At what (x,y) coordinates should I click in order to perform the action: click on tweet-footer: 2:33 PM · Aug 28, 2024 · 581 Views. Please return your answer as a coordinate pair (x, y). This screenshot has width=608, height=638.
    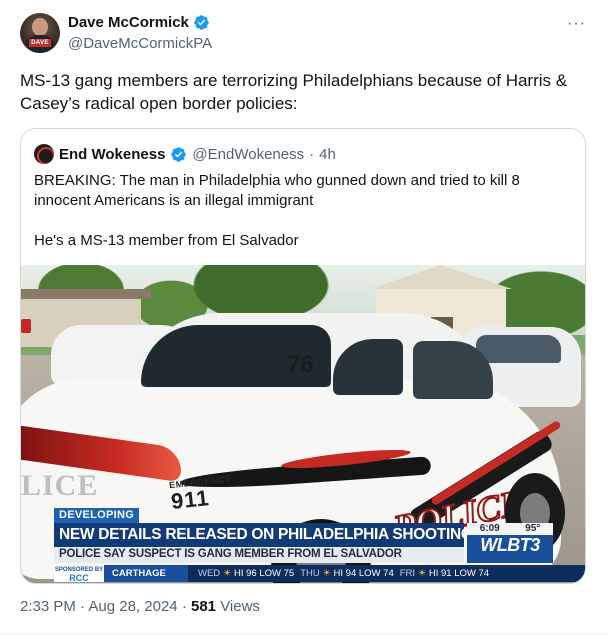
    Looking at the image, I should click on (140, 606).